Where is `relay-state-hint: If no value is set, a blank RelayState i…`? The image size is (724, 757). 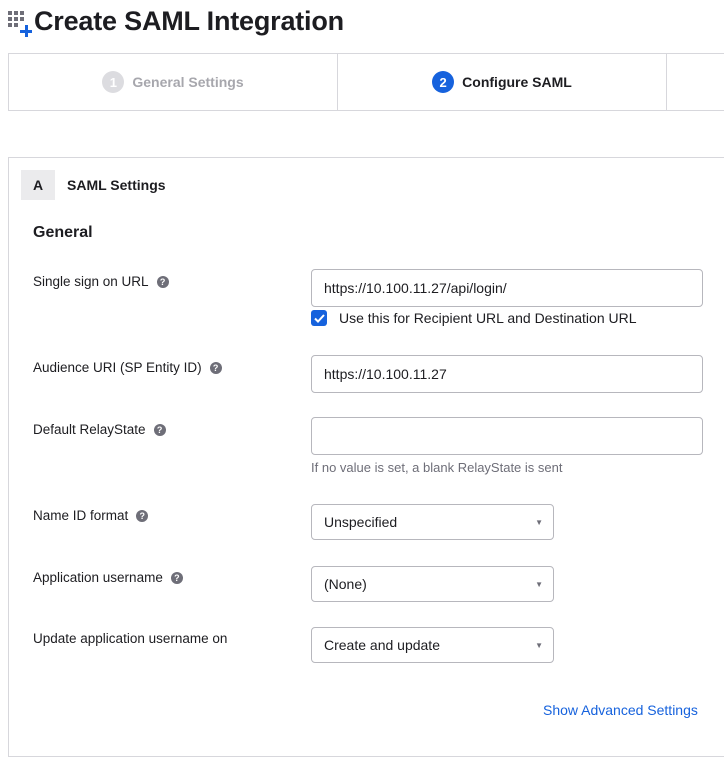 relay-state-hint: If no value is set, a blank RelayState i… is located at coordinates (437, 467).